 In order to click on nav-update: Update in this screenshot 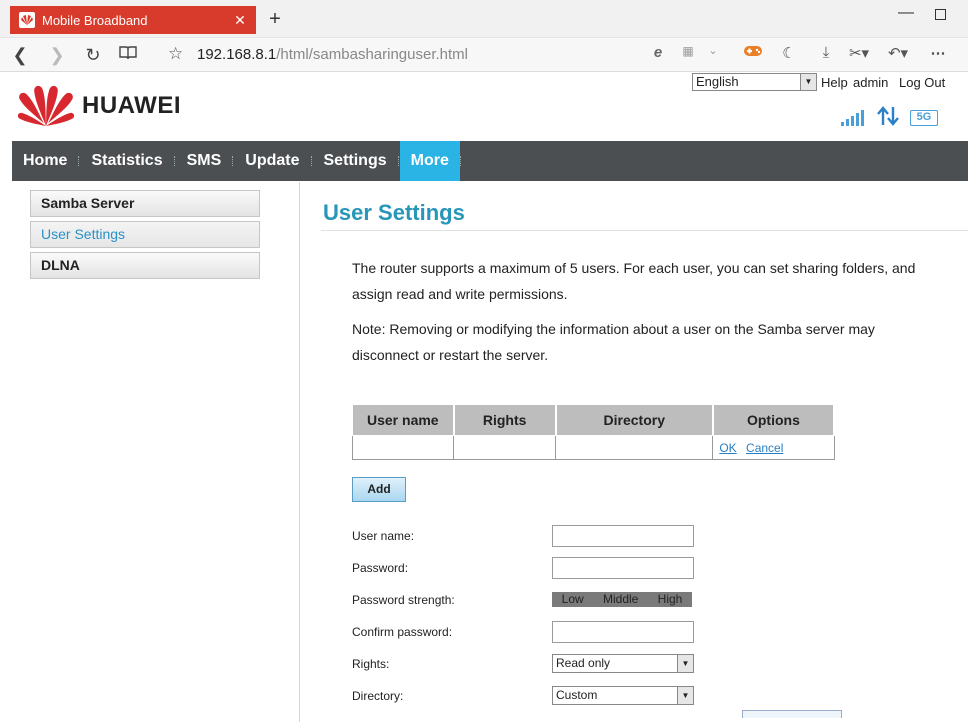, I will do `click(272, 161)`.